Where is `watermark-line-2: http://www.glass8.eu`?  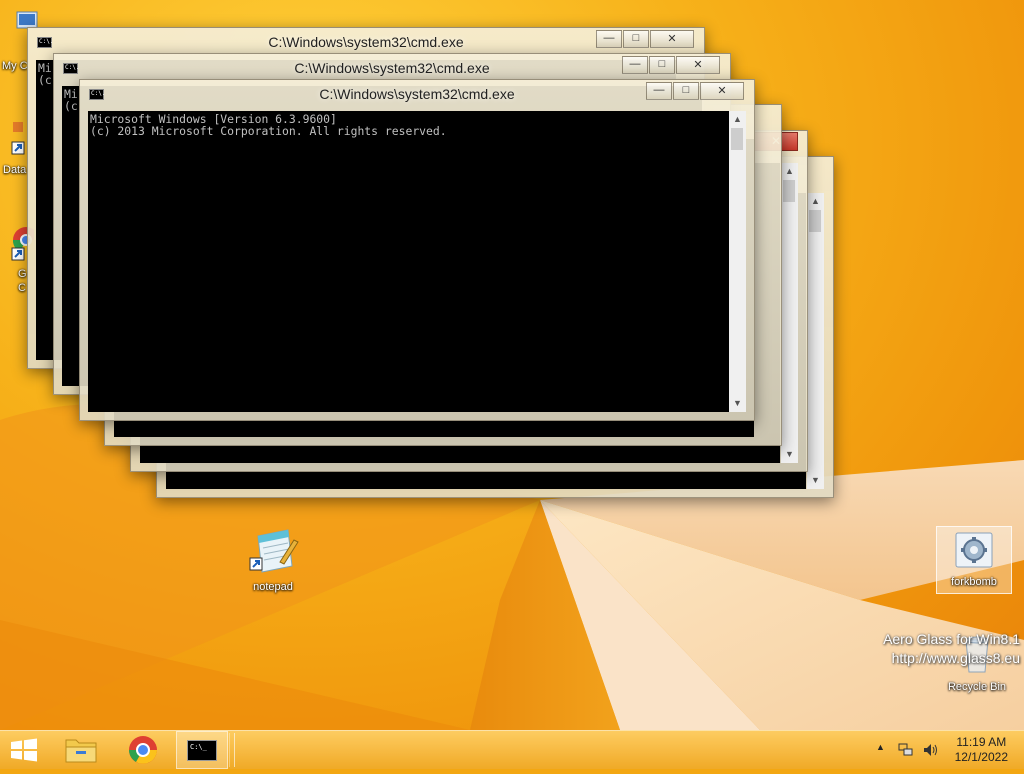
watermark-line-2: http://www.glass8.eu is located at coordinates (955, 658).